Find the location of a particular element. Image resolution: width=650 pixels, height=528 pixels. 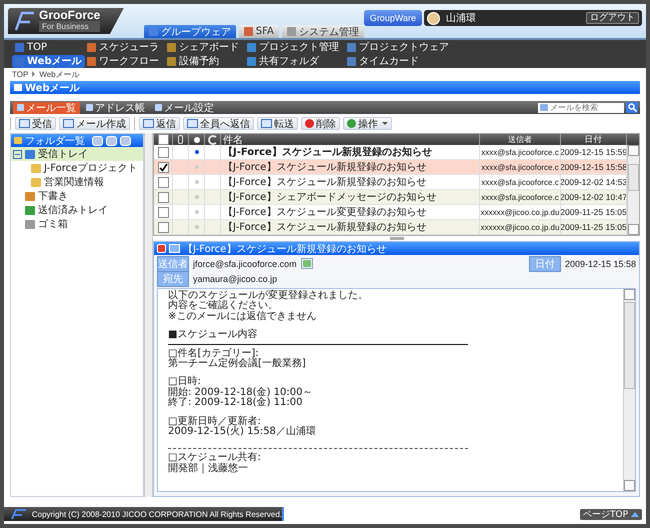

avatar-icon is located at coordinates (433, 18).